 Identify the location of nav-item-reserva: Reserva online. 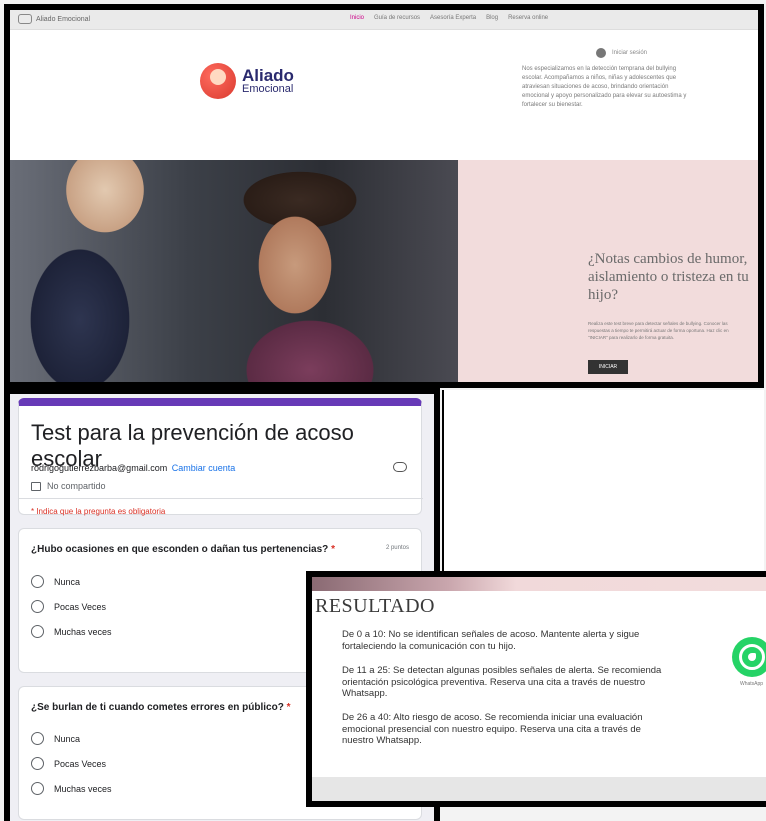
(528, 18).